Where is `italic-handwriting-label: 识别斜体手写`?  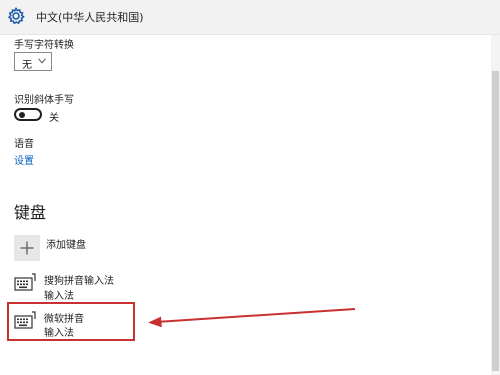
italic-handwriting-label: 识别斜体手写 is located at coordinates (44, 100).